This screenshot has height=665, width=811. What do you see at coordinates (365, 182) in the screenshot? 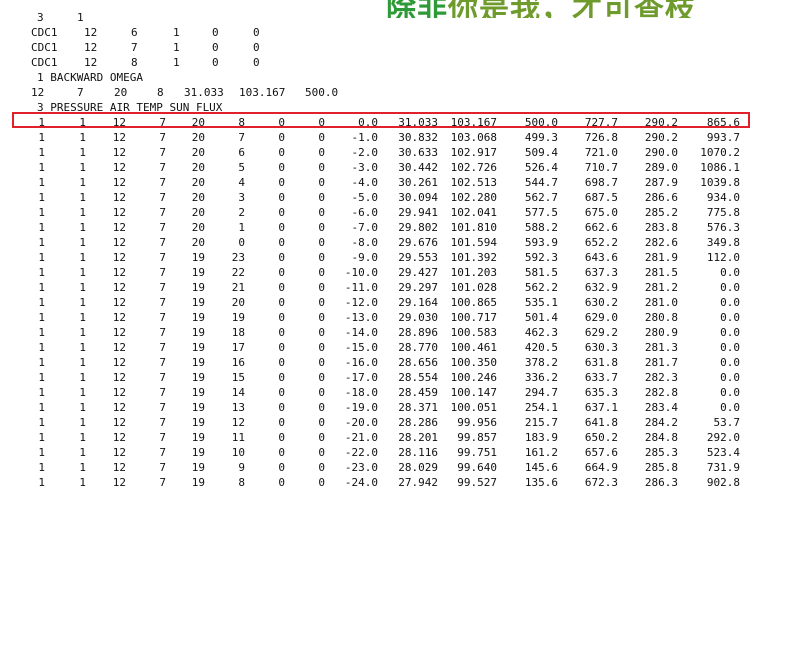
I see `table-cell: -4.0` at bounding box center [365, 182].